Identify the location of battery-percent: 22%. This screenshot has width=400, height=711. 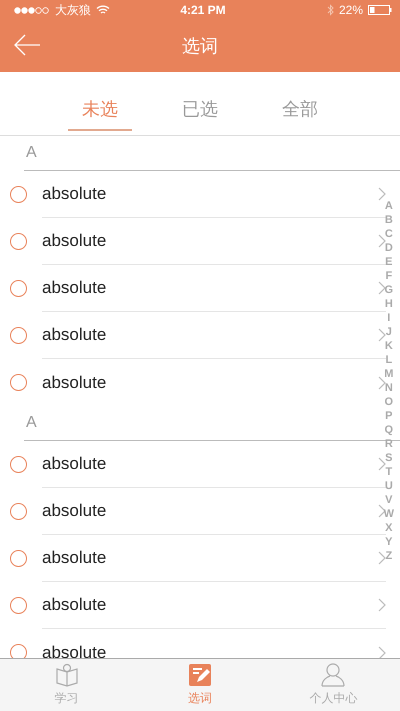
(351, 10).